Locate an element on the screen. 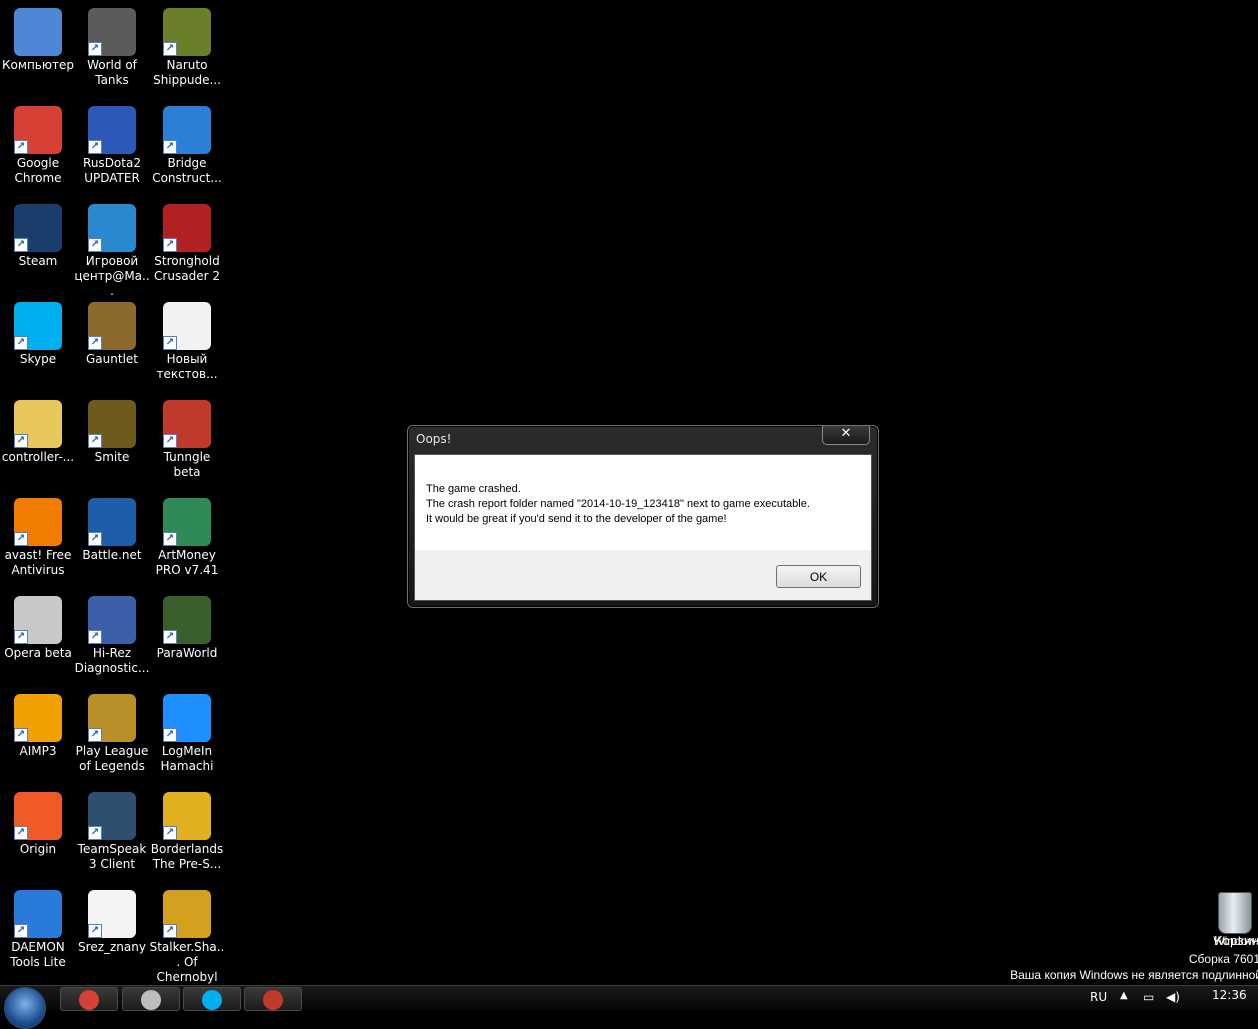 Image resolution: width=1258 pixels, height=1029 pixels. language-indicator: RU is located at coordinates (1098, 997).